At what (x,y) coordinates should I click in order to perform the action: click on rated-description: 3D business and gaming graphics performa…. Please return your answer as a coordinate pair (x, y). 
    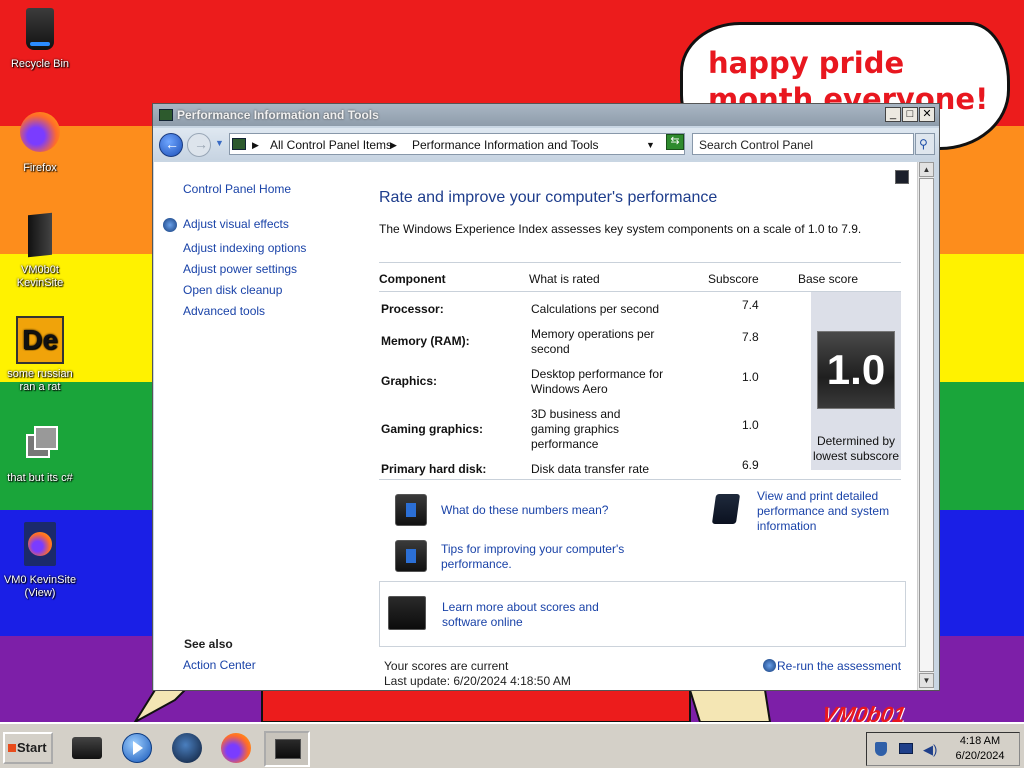
    Looking at the image, I should click on (576, 429).